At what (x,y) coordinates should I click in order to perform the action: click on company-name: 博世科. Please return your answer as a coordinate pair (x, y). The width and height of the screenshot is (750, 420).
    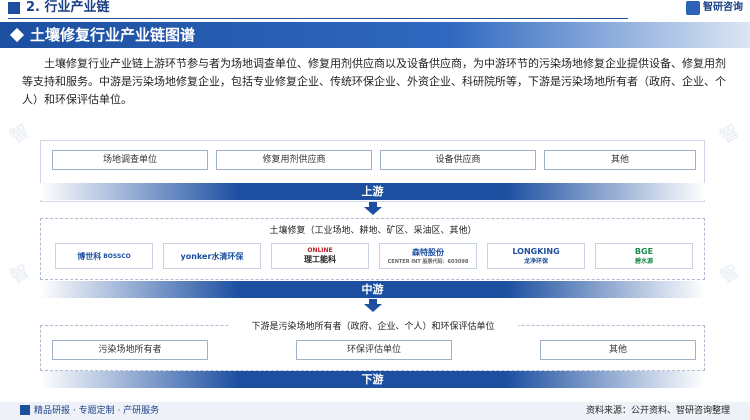
    Looking at the image, I should click on (89, 256).